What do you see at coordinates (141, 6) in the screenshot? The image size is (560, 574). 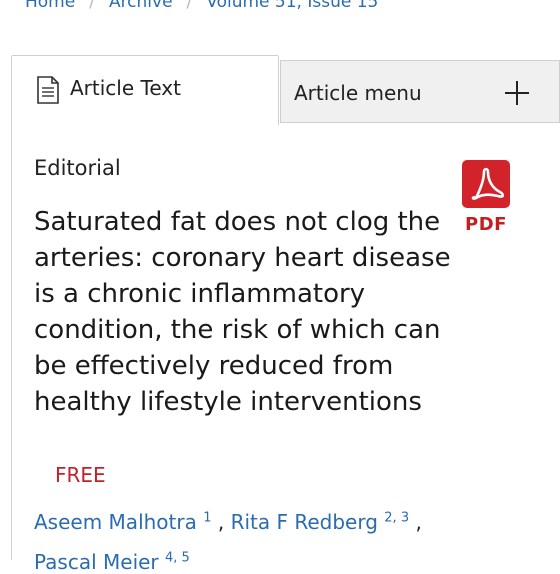 I see `breadcrumb-archive: Archive` at bounding box center [141, 6].